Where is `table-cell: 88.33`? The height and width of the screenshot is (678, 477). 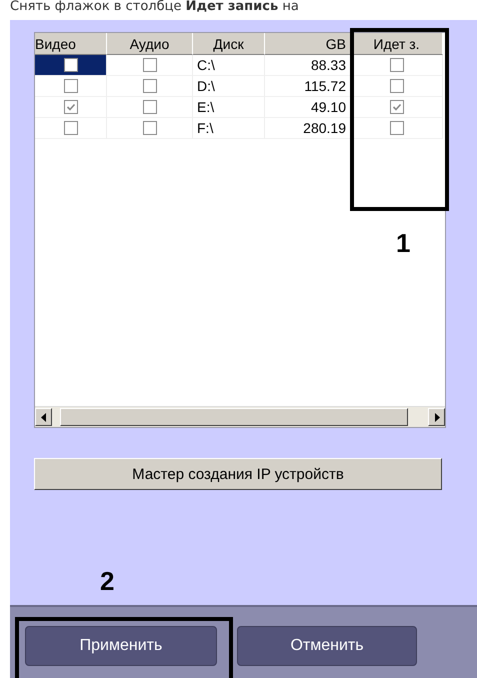
table-cell: 88.33 is located at coordinates (308, 65).